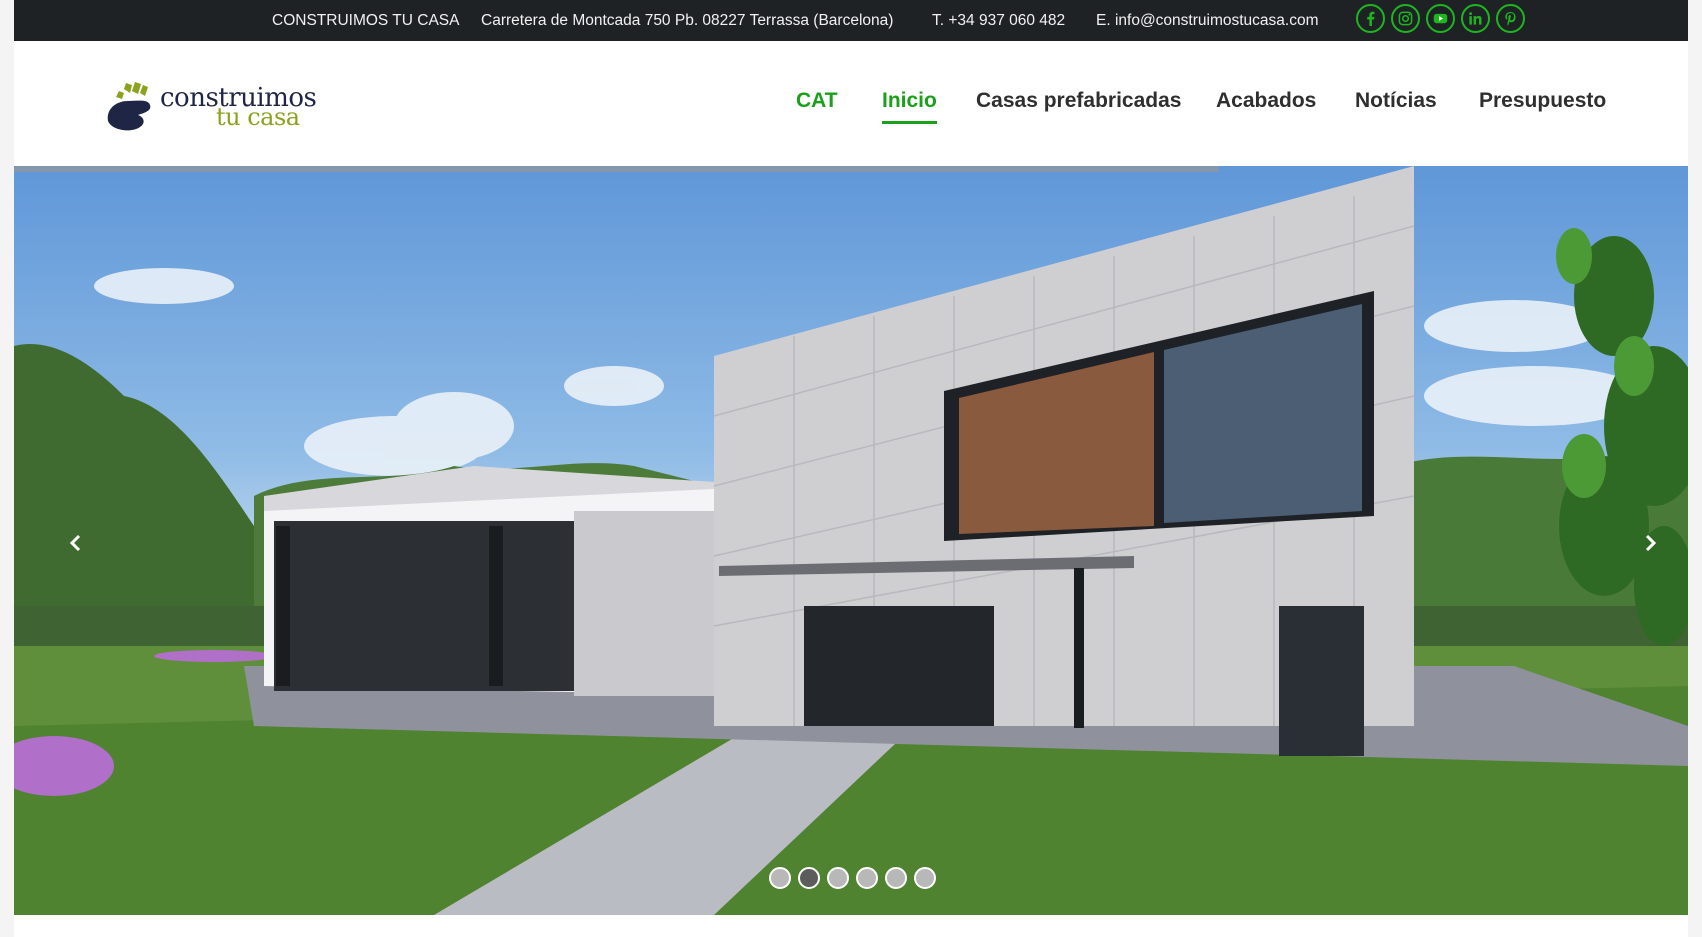  Describe the element at coordinates (1078, 101) in the screenshot. I see `nav-item-casas-prefabricadas: Casas prefabricadas` at that location.